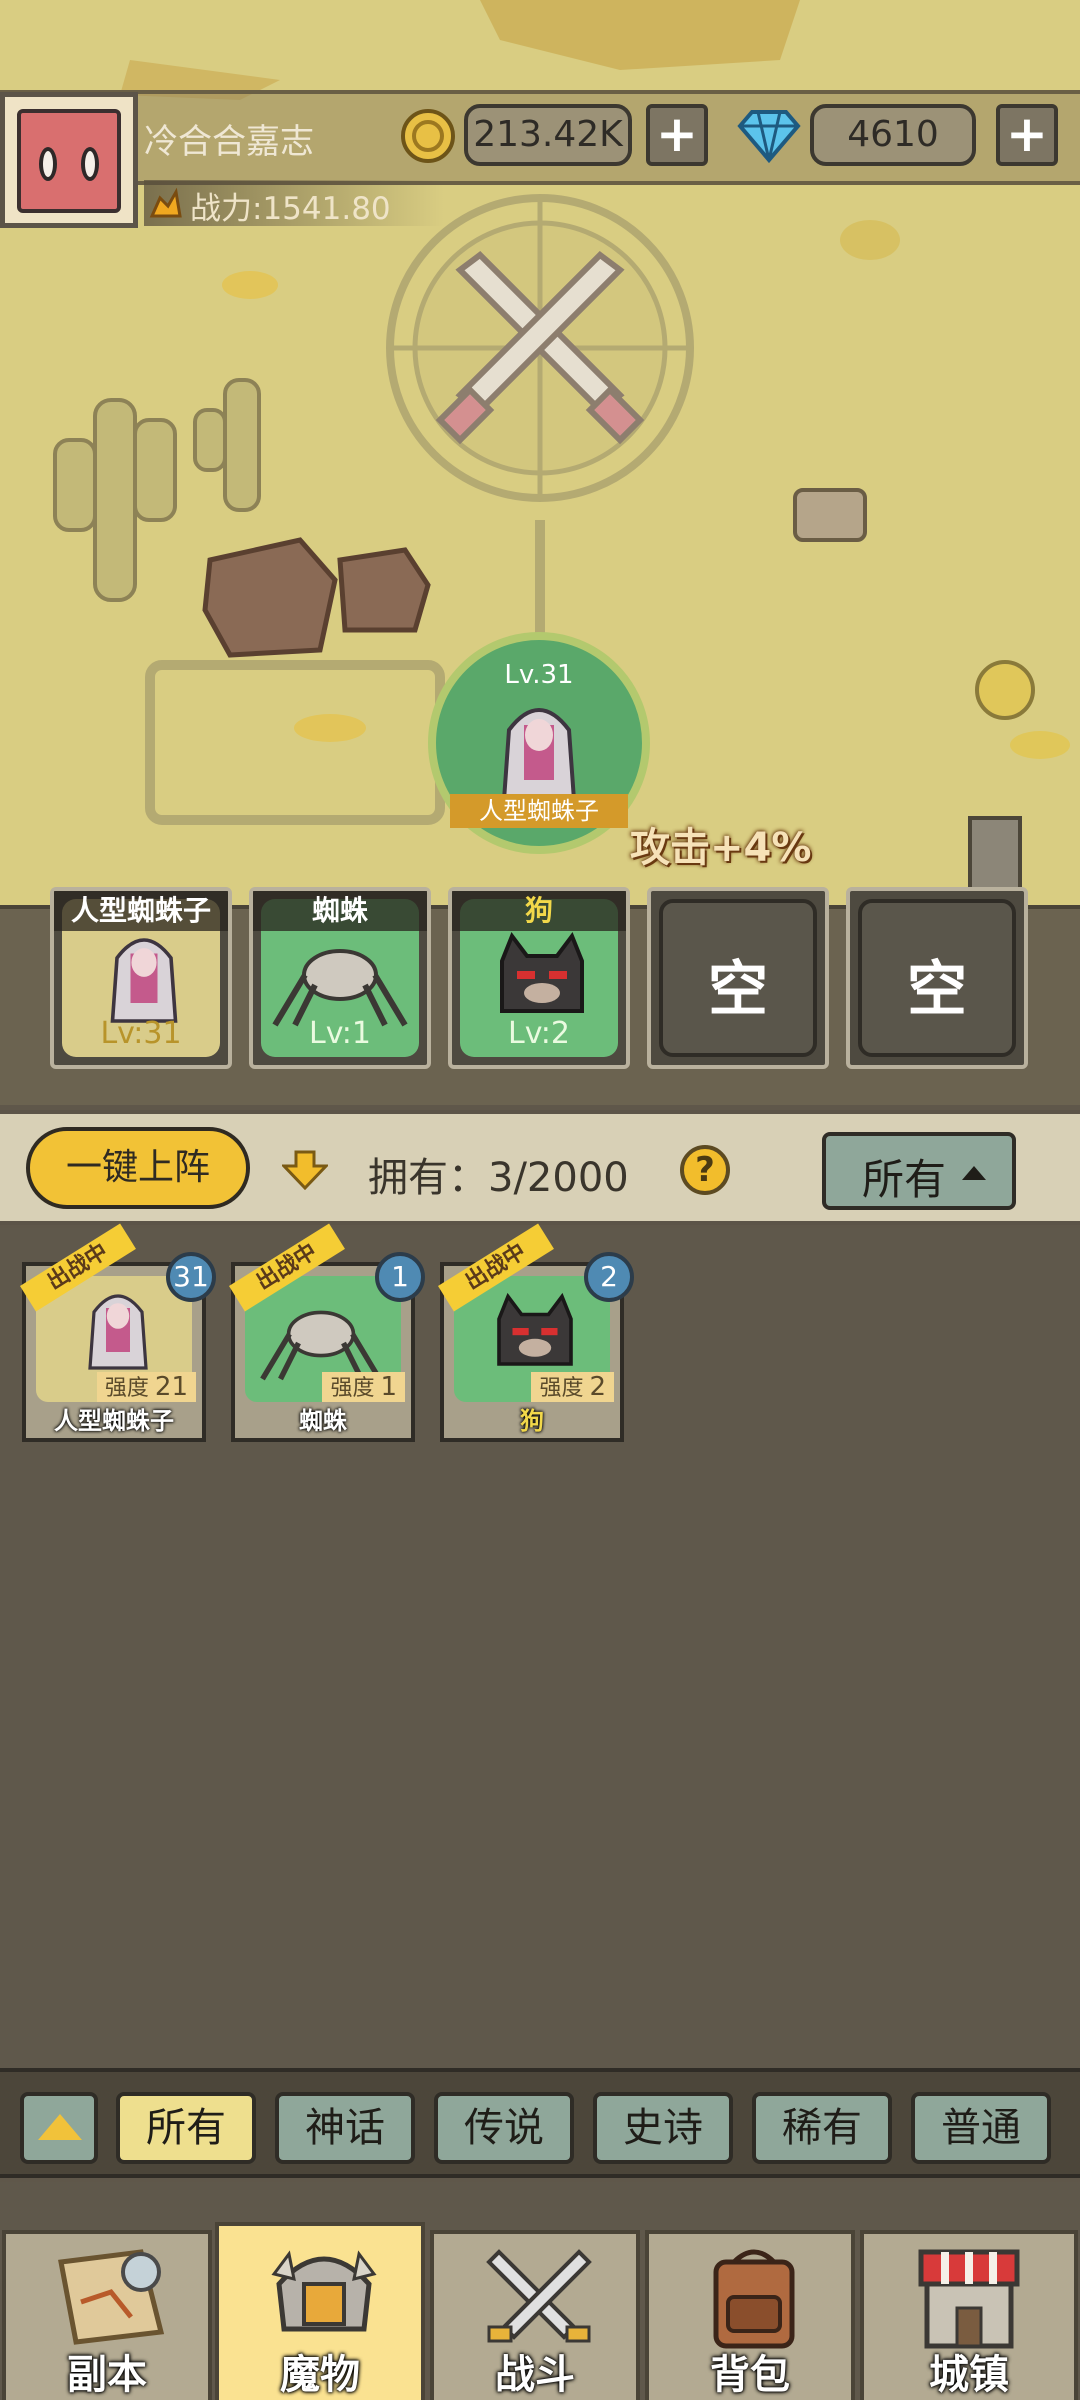  I want to click on filter-label: 所有, so click(904, 1179).